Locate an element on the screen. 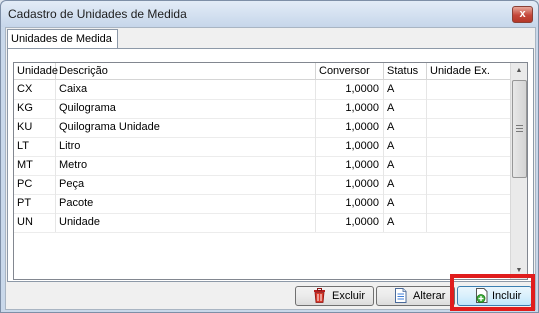 The height and width of the screenshot is (313, 539). cell-unidade: UN is located at coordinates (35, 222).